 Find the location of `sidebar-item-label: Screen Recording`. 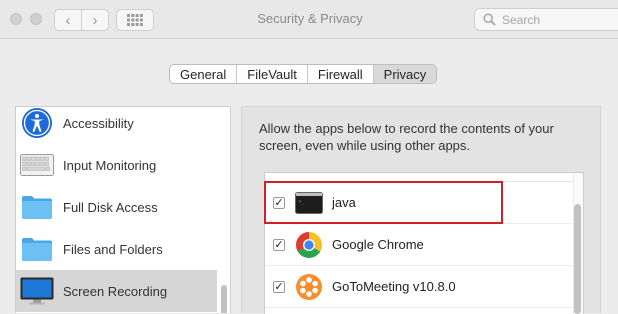

sidebar-item-label: Screen Recording is located at coordinates (115, 291).